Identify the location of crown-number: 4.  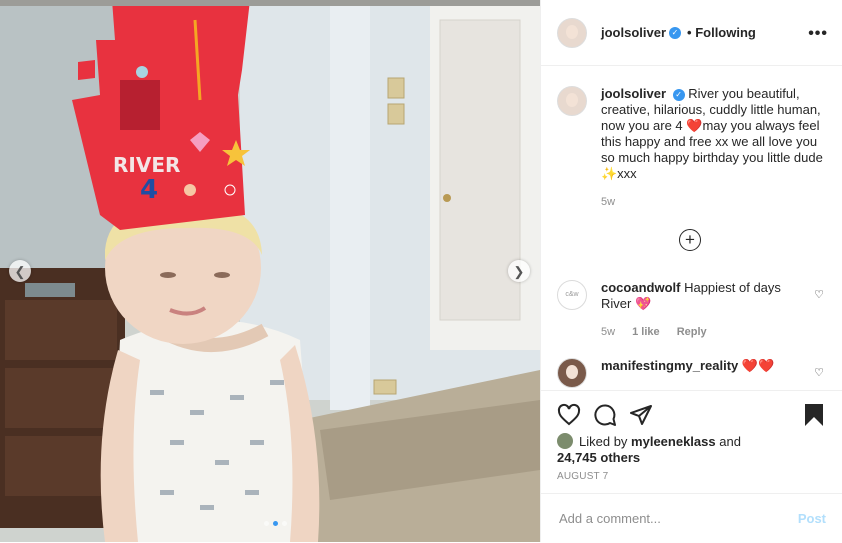
(149, 190).